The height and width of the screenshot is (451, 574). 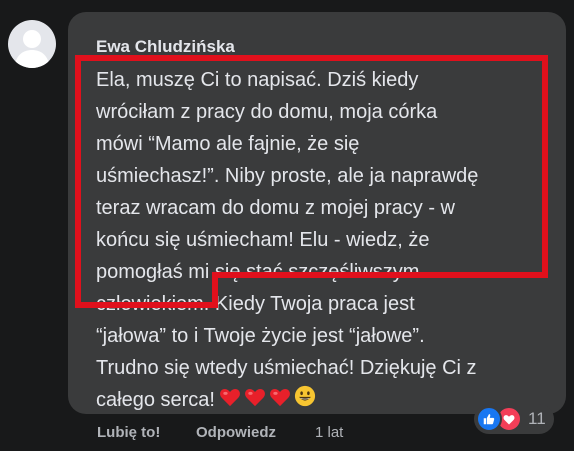 What do you see at coordinates (267, 112) in the screenshot?
I see `comment-line: wróciłam z pracy do domu, moja córka` at bounding box center [267, 112].